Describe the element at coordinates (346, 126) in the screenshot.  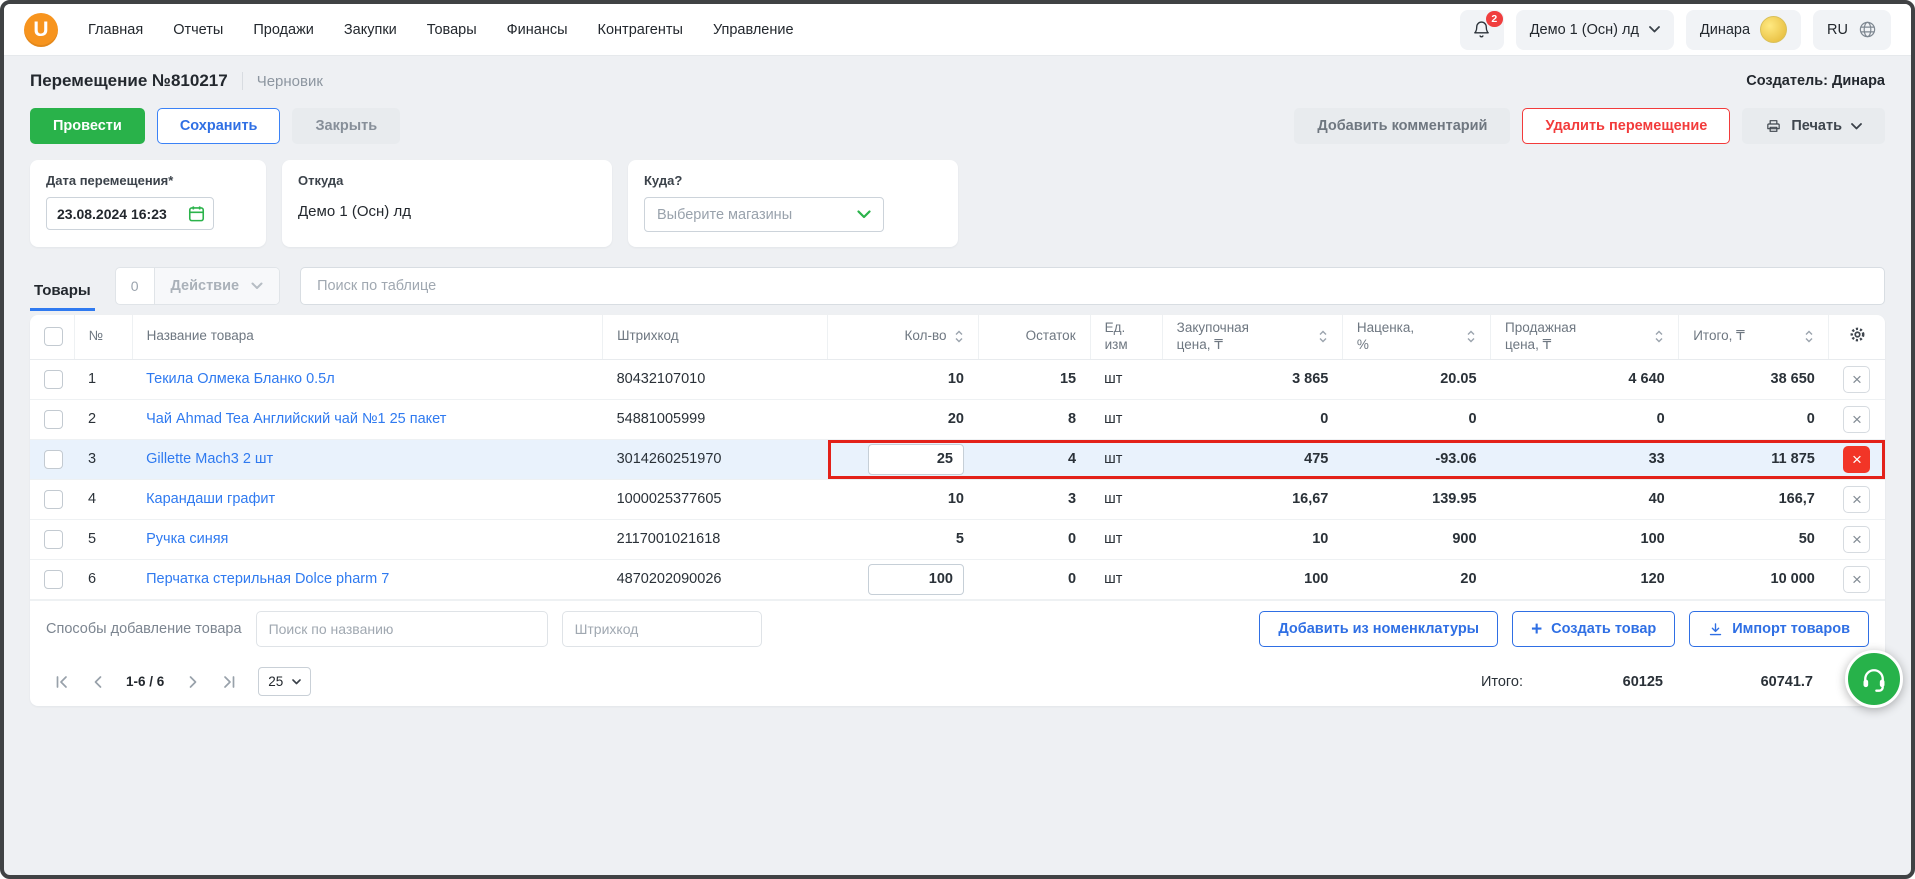
I see `close-button: Закрыть` at that location.